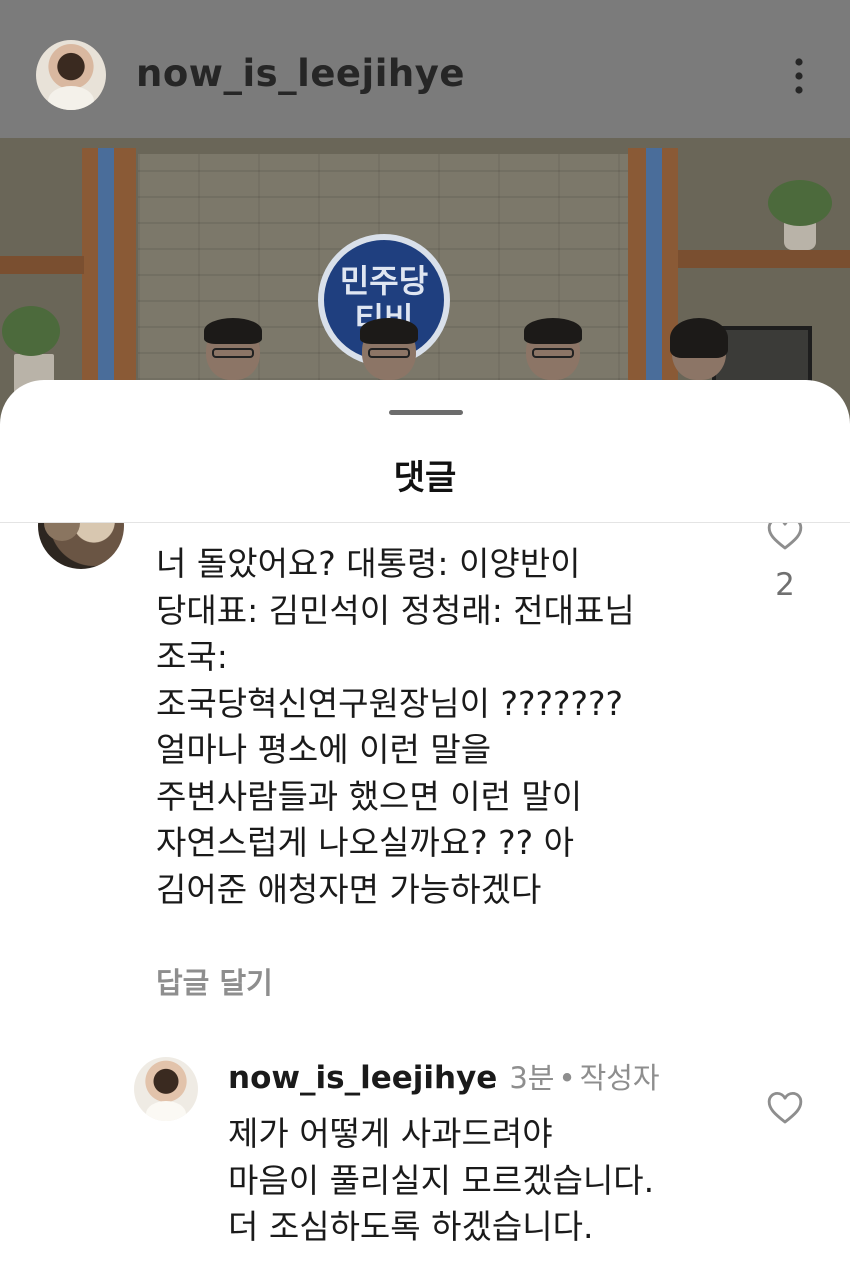  I want to click on commenter-avatar, so click(81, 546).